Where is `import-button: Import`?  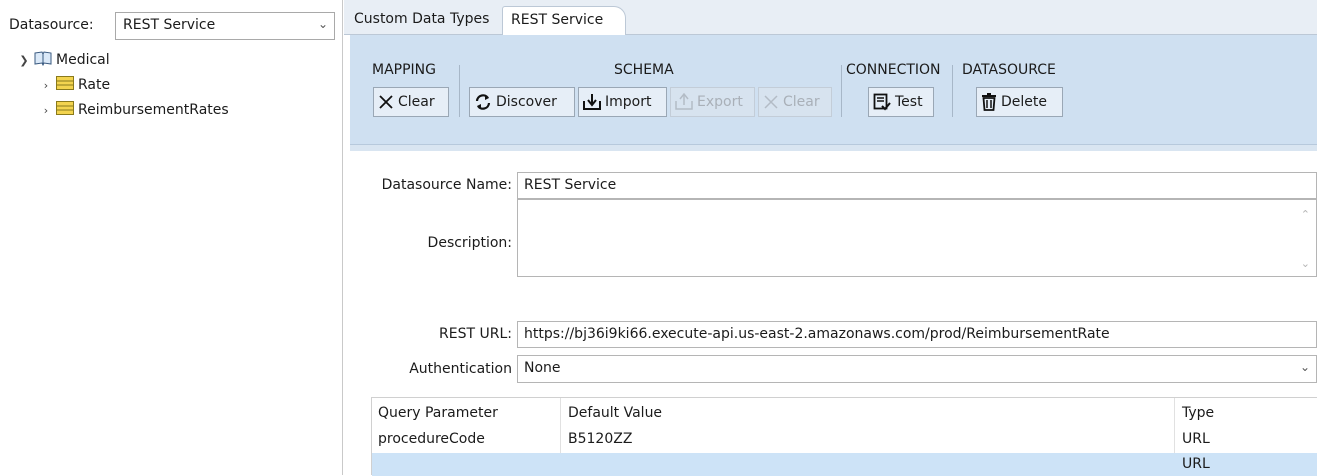
import-button: Import is located at coordinates (622, 102).